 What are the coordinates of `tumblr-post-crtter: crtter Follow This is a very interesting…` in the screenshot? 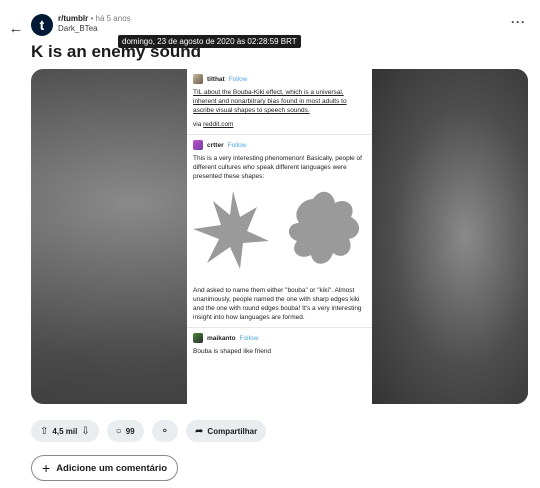 It's located at (279, 230).